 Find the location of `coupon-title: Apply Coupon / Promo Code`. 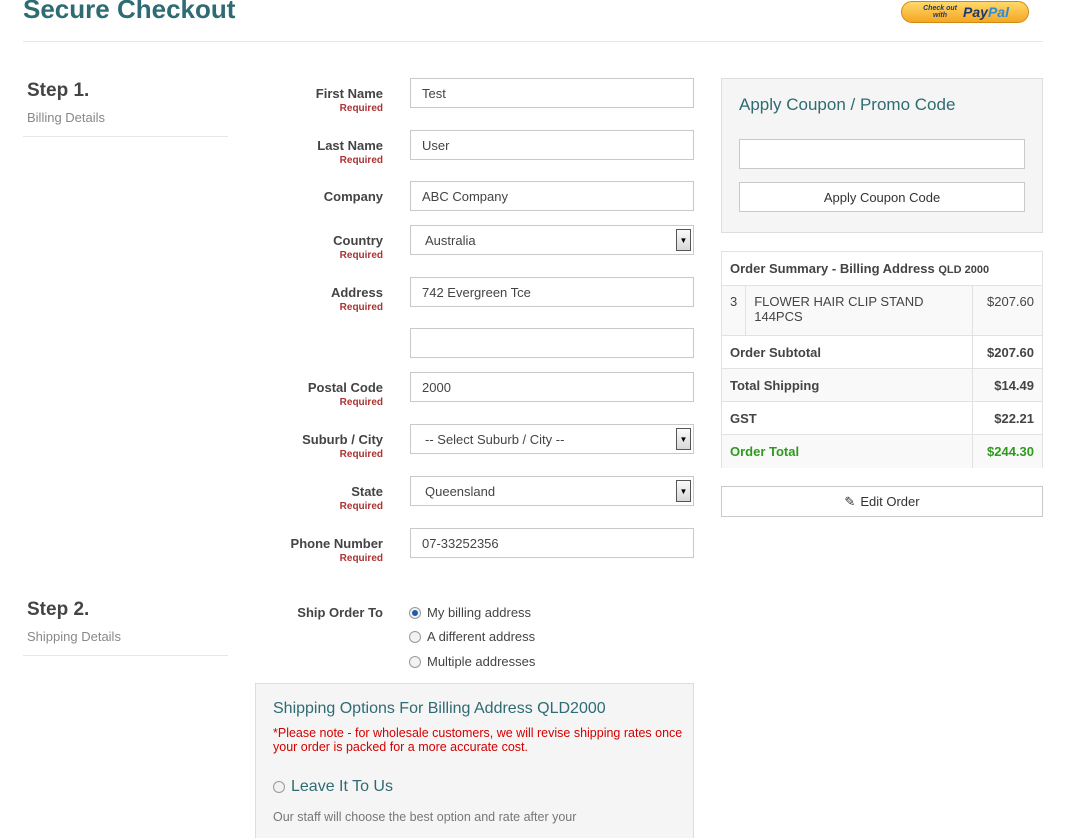

coupon-title: Apply Coupon / Promo Code is located at coordinates (847, 104).